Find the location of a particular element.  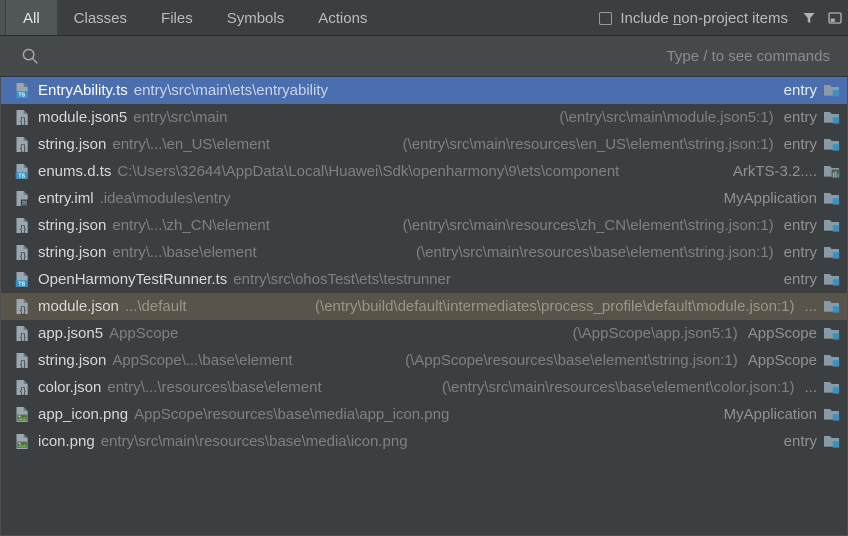

result-full-path: (\entry\src\main\module.json5:1) is located at coordinates (666, 117).